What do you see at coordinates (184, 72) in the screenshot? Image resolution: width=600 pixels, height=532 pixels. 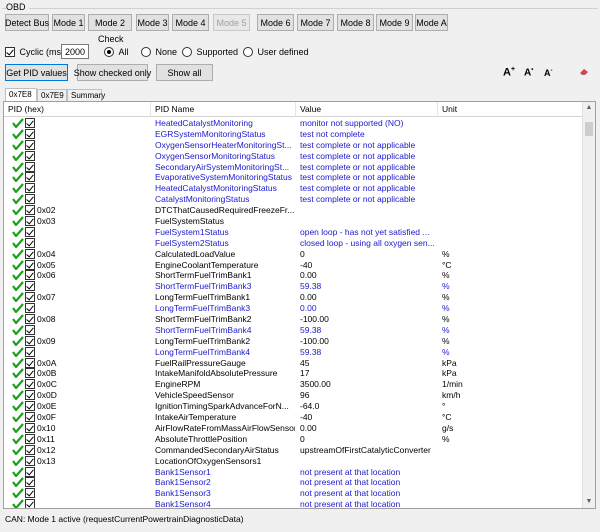 I see `show-all-button: Show all` at bounding box center [184, 72].